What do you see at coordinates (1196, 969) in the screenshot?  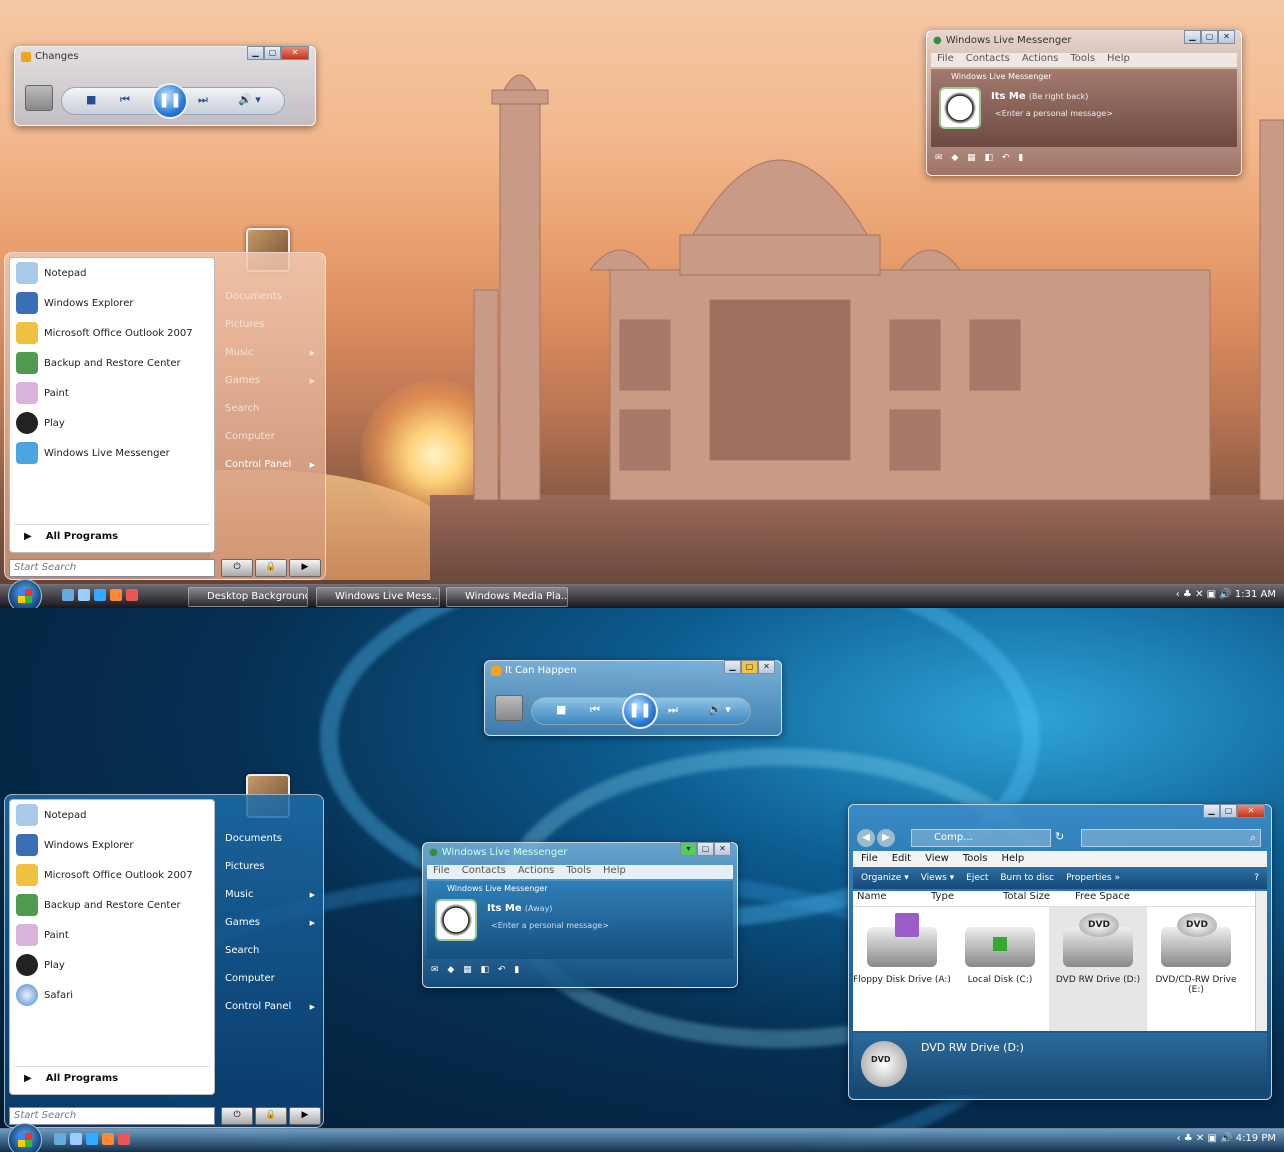 I see `drive-item: DVD DVD/CD-RW Drive (E:)` at bounding box center [1196, 969].